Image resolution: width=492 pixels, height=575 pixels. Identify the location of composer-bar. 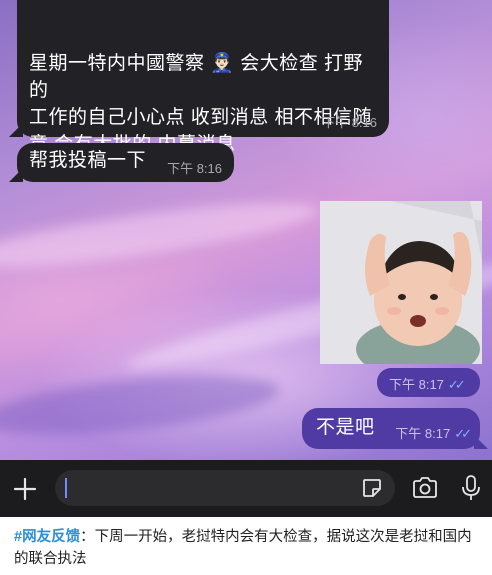
(246, 488).